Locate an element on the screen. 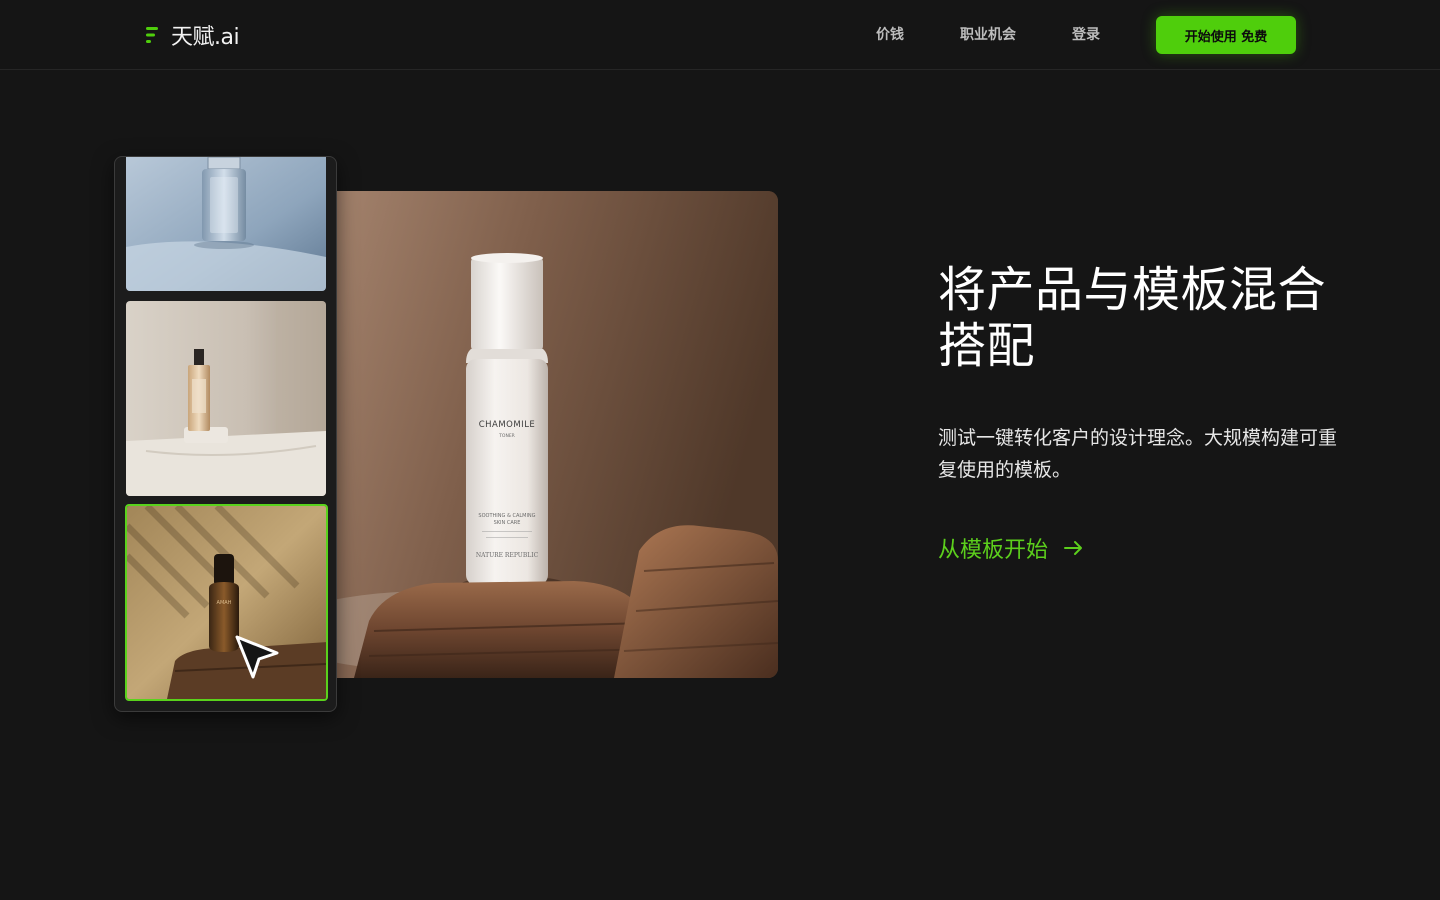  product-name-label: CHAMOMILE is located at coordinates (507, 425).